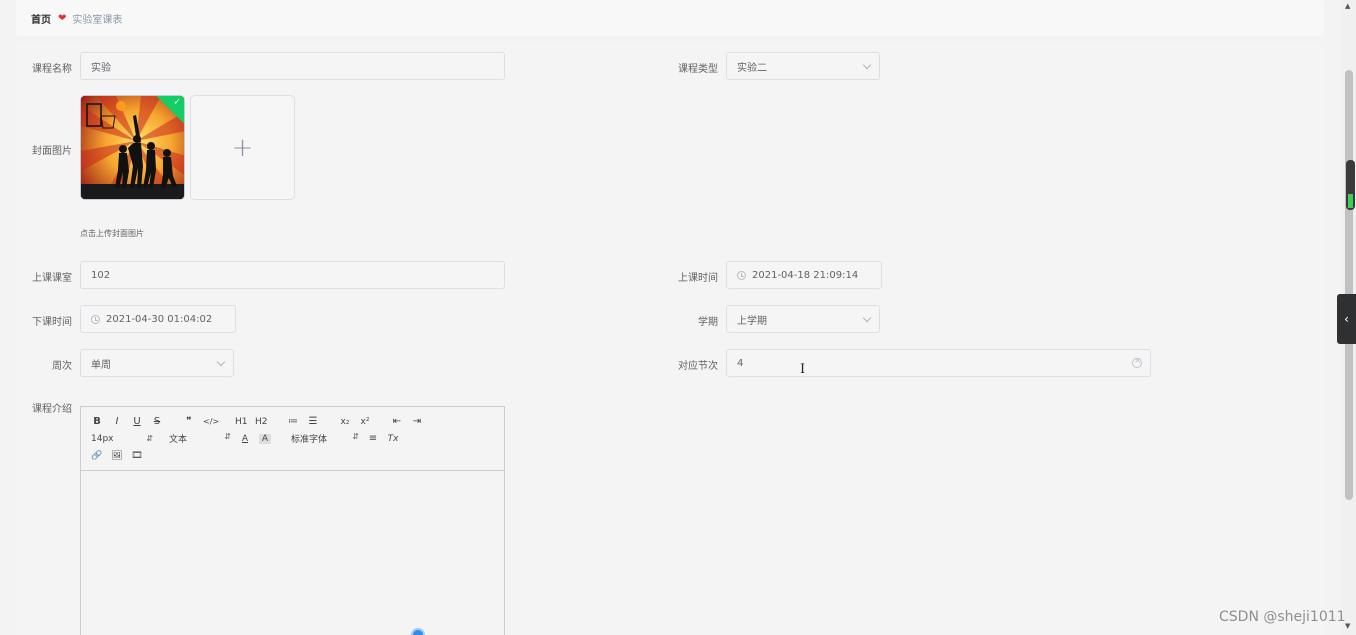  What do you see at coordinates (241, 422) in the screenshot?
I see `header-1-icon: H1` at bounding box center [241, 422].